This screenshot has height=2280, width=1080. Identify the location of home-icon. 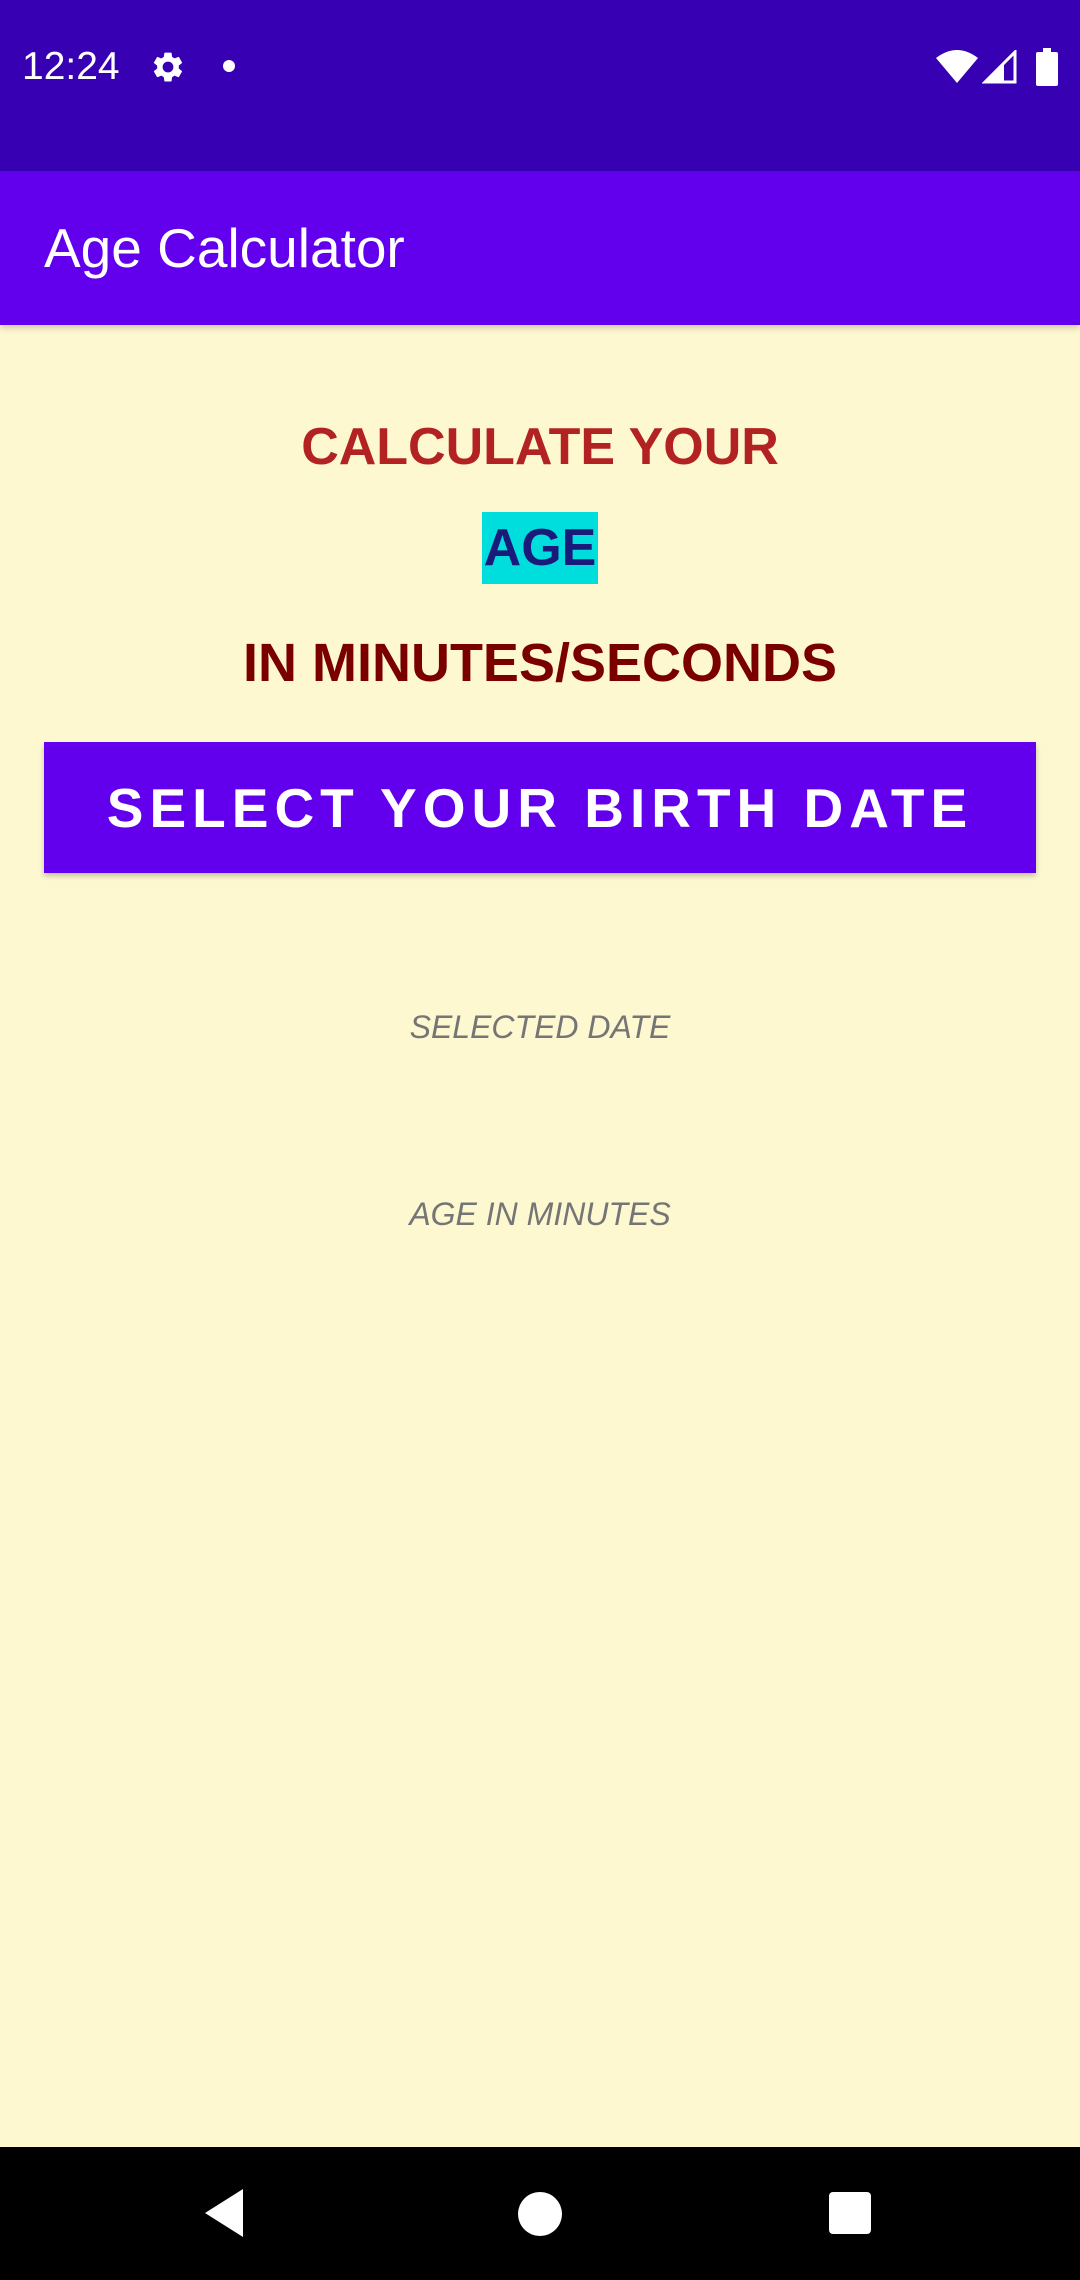
(540, 2214).